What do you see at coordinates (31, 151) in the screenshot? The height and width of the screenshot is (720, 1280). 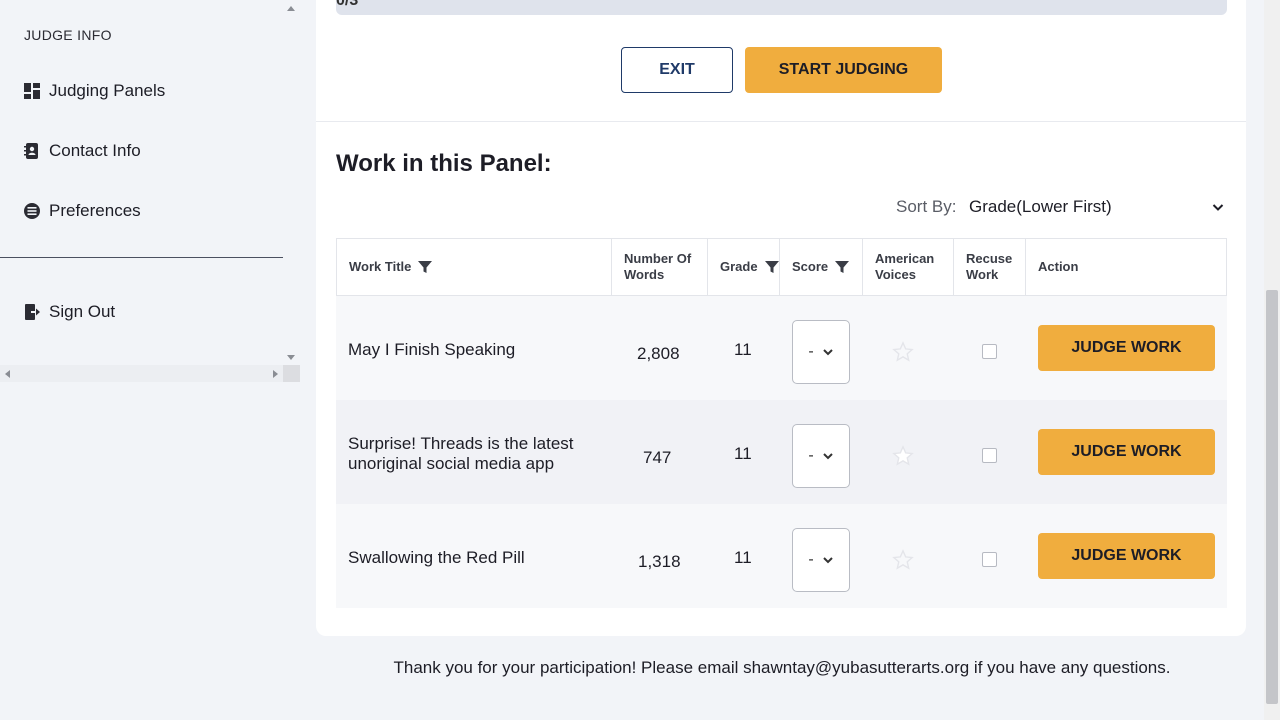 I see `contact-book-icon` at bounding box center [31, 151].